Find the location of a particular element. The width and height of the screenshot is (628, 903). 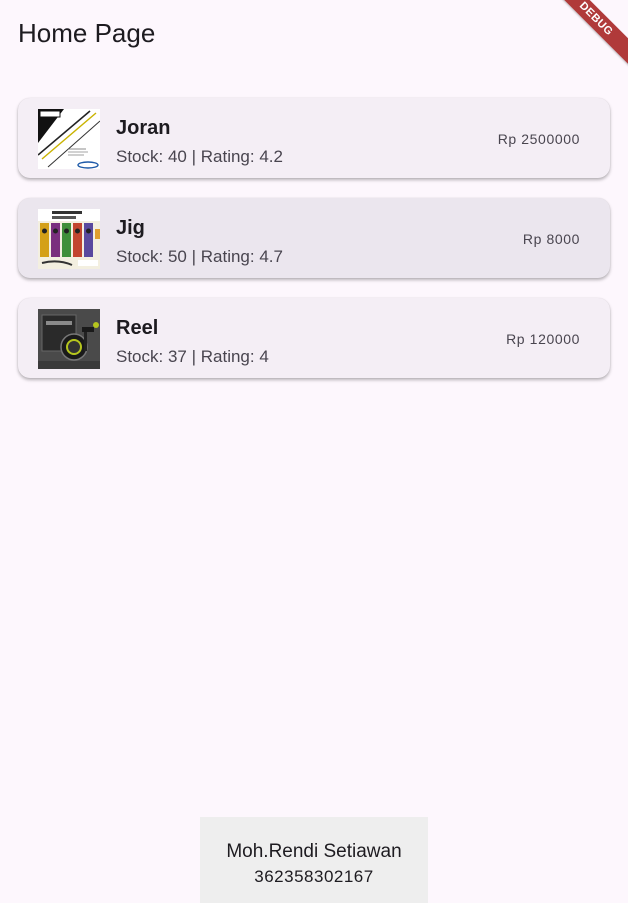

product-price: Rp 120000 is located at coordinates (543, 339).